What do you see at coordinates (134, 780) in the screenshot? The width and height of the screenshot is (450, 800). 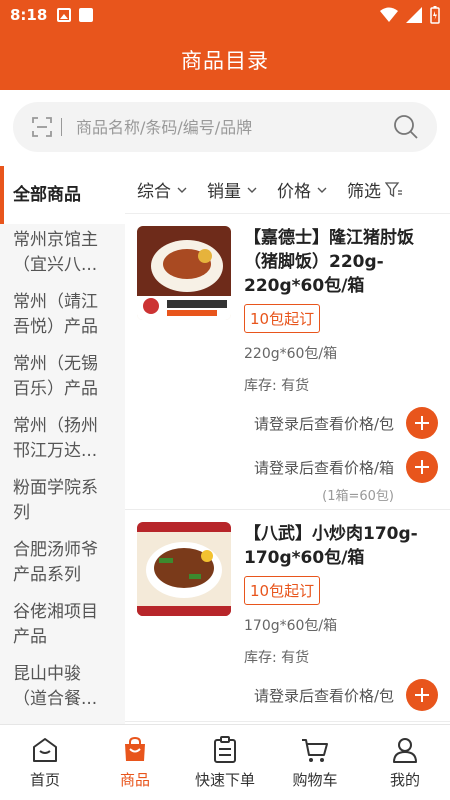 I see `tab-goods-label: 商品` at bounding box center [134, 780].